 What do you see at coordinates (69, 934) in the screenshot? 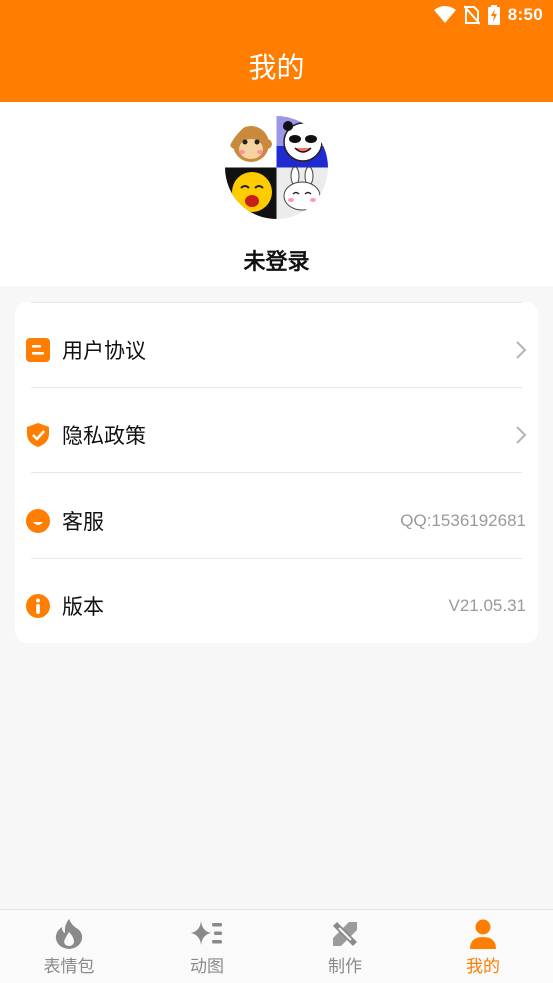
I see `flame-icon` at bounding box center [69, 934].